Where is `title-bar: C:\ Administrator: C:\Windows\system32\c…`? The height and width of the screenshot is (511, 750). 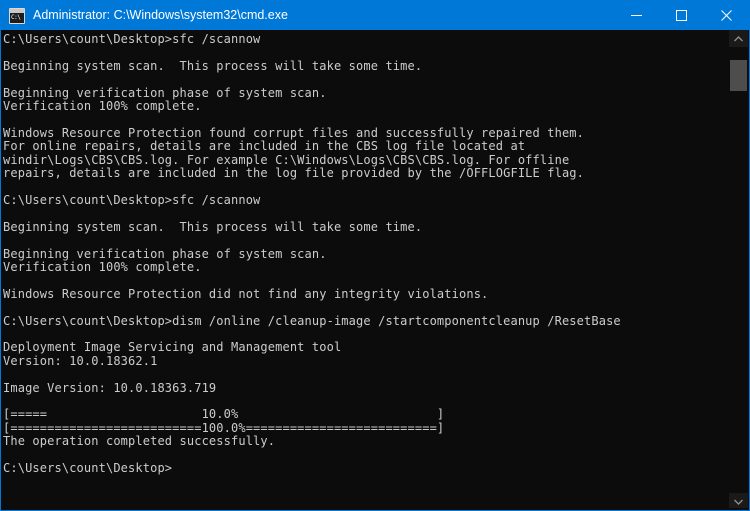 title-bar: C:\ Administrator: C:\Windows\system32\c… is located at coordinates (375, 15).